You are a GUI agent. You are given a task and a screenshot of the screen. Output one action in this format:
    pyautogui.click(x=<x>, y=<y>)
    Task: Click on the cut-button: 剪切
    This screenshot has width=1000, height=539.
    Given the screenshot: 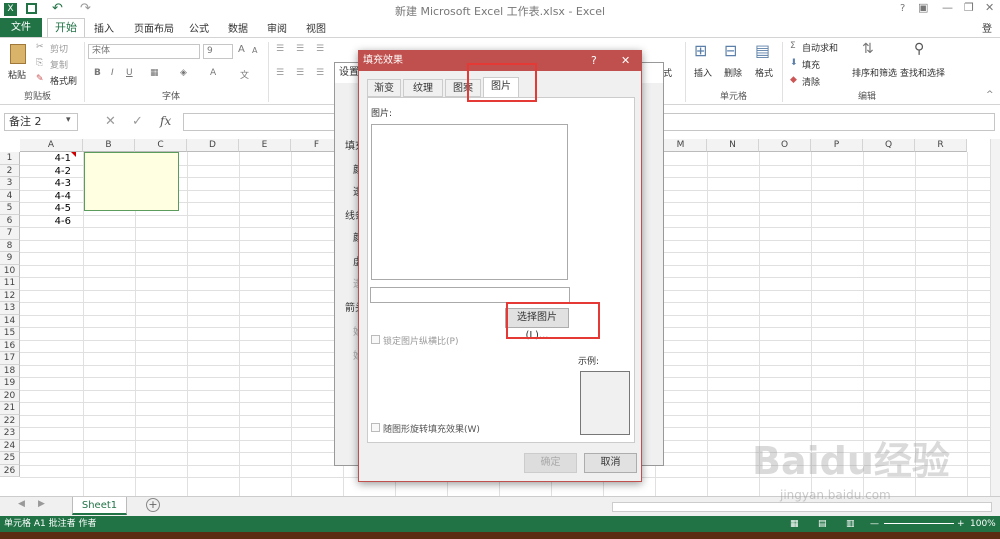 What is the action you would take?
    pyautogui.click(x=59, y=48)
    